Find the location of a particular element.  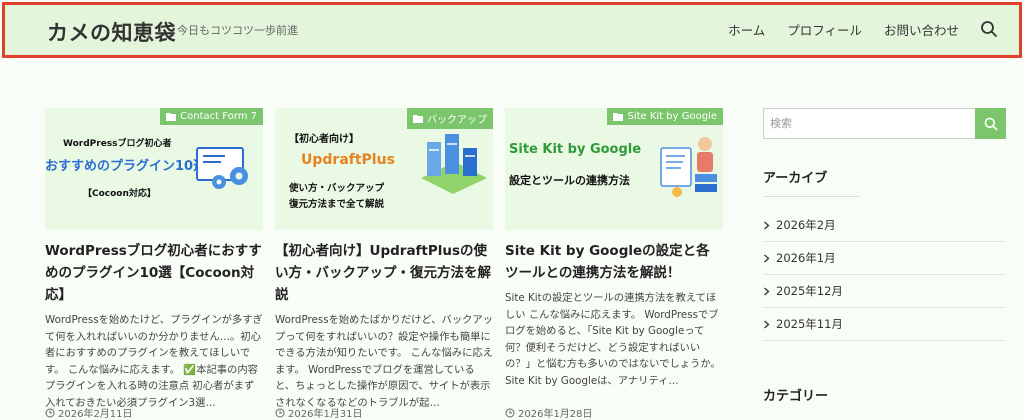

thumb-text: 設定とツールの連携方法 is located at coordinates (569, 180).